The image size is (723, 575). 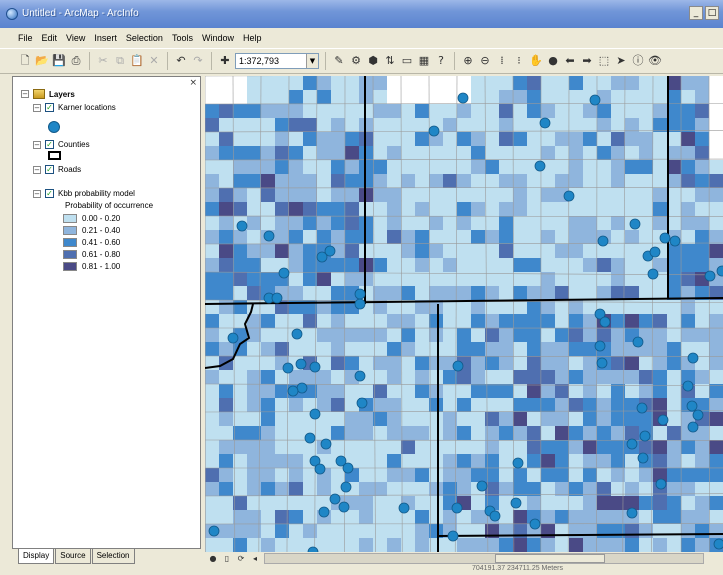 I want to click on zoom-in-icon: ⊕, so click(x=468, y=61).